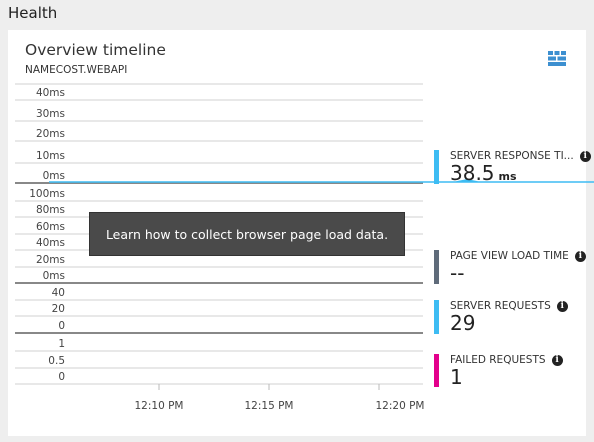  What do you see at coordinates (400, 406) in the screenshot?
I see `x-tick-label: 12:20 PM` at bounding box center [400, 406].